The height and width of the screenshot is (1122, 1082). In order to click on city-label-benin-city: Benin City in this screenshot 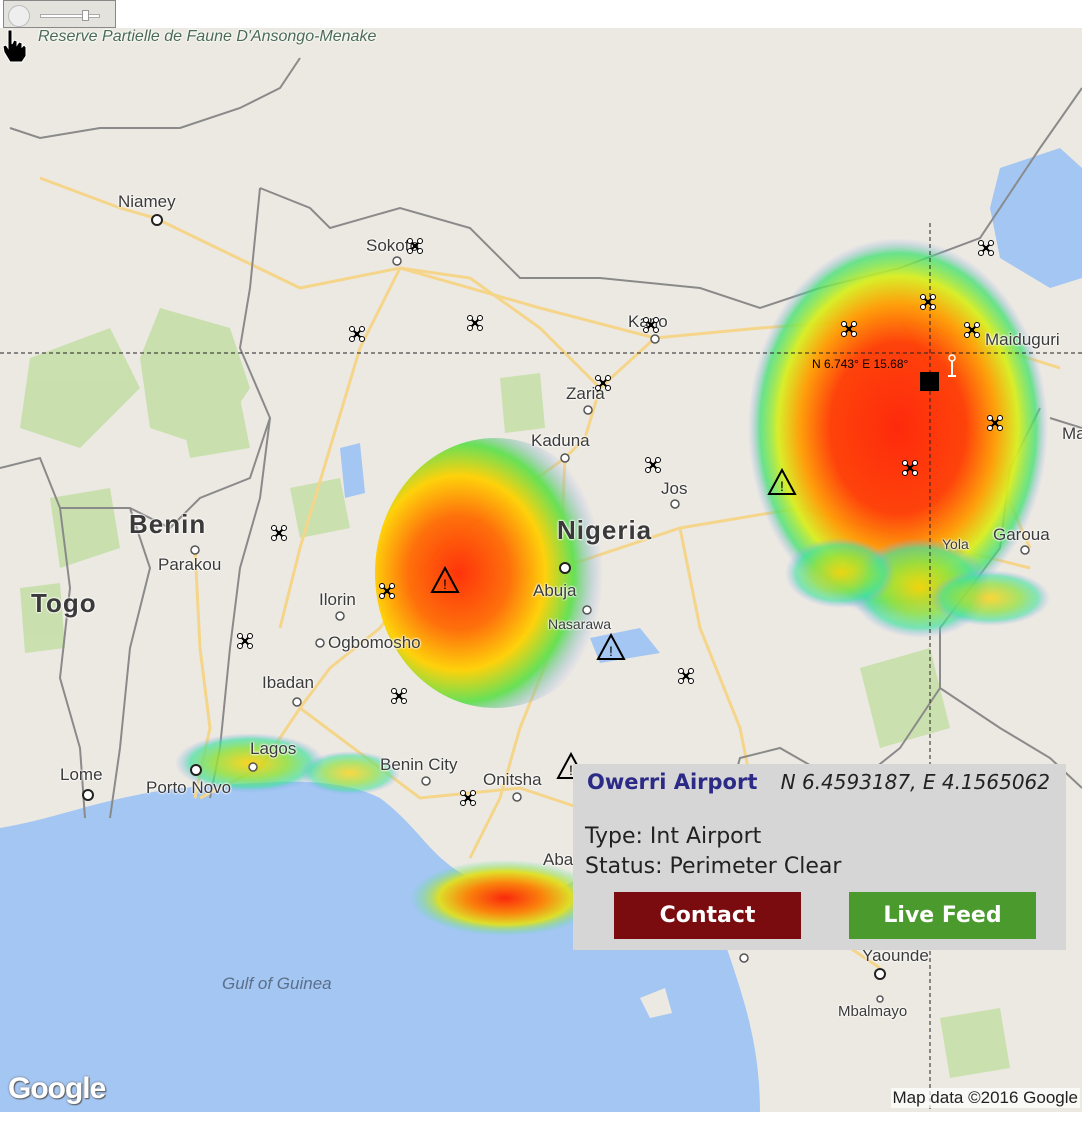, I will do `click(419, 764)`.